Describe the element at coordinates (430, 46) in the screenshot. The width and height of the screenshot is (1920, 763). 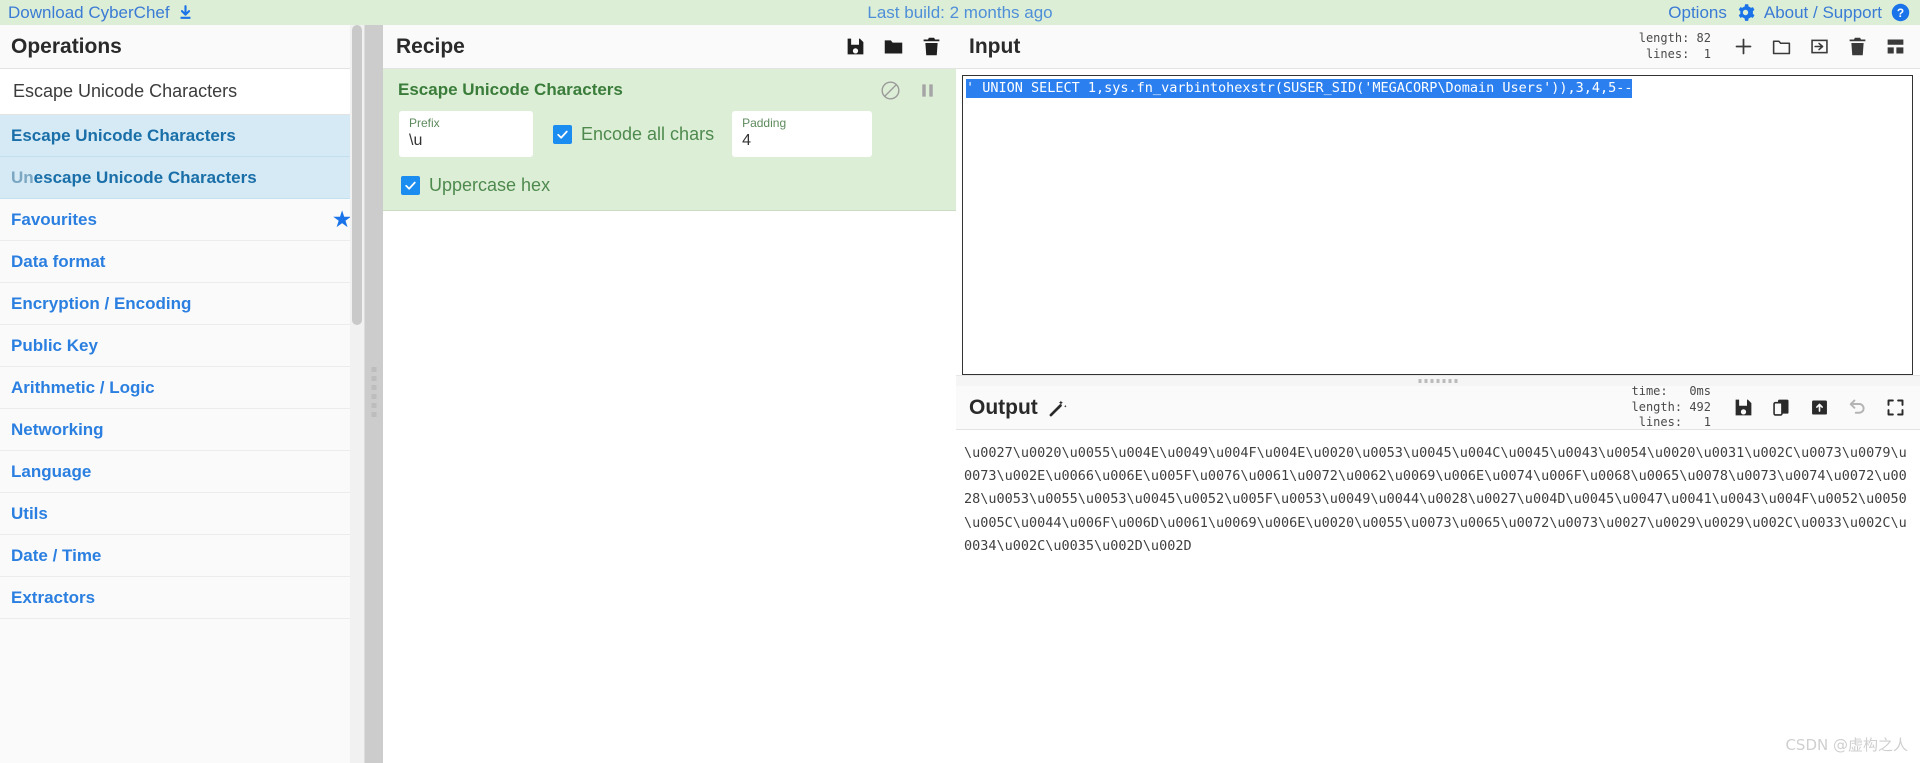
I see `recipe-title: Recipe` at that location.